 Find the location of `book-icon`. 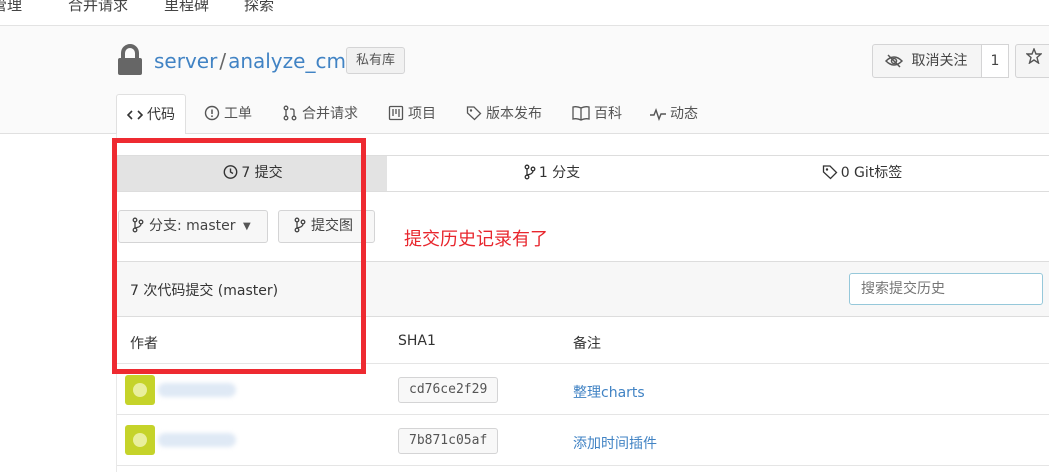

book-icon is located at coordinates (583, 114).